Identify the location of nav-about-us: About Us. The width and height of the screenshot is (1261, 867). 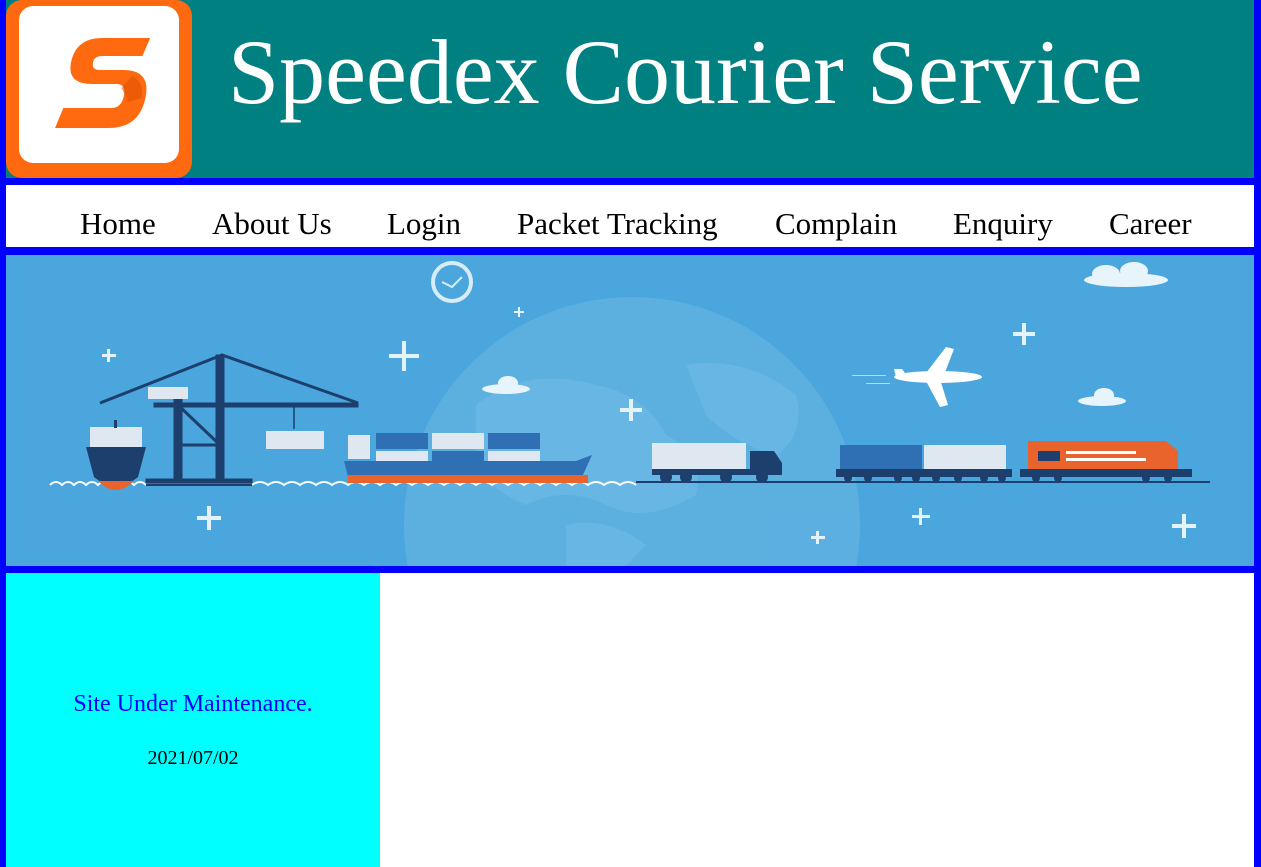
(272, 223).